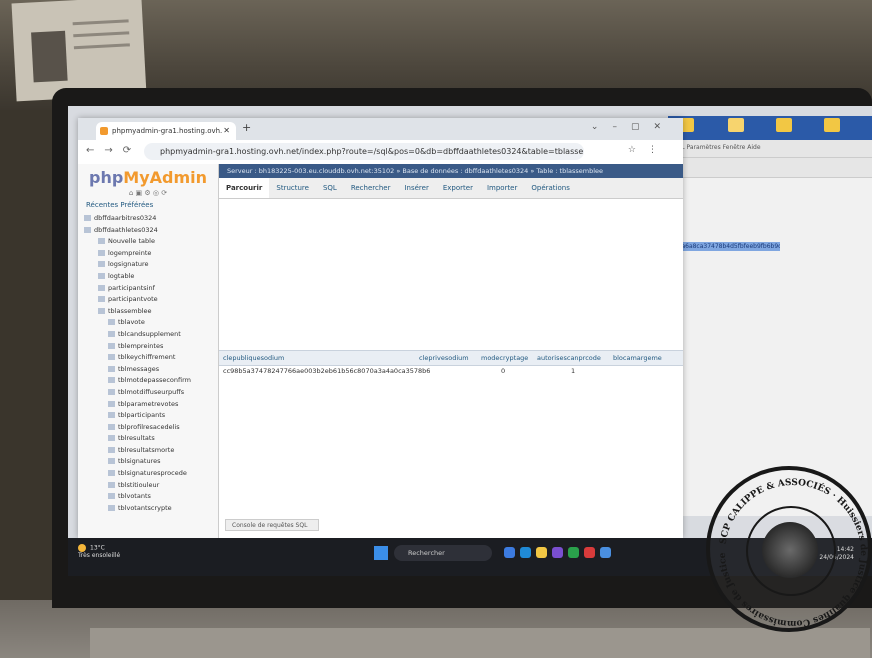  What do you see at coordinates (371, 188) in the screenshot?
I see `tab-rechercher: Rechercher` at bounding box center [371, 188].